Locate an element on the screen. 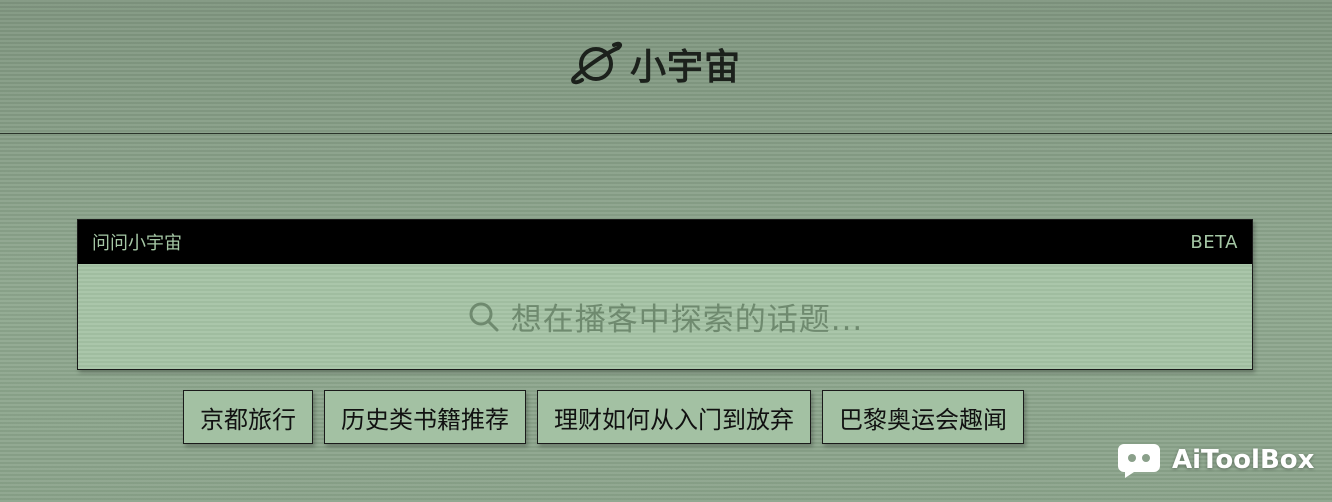  panel-title-bar: 问问小宇宙 BETA is located at coordinates (665, 242).